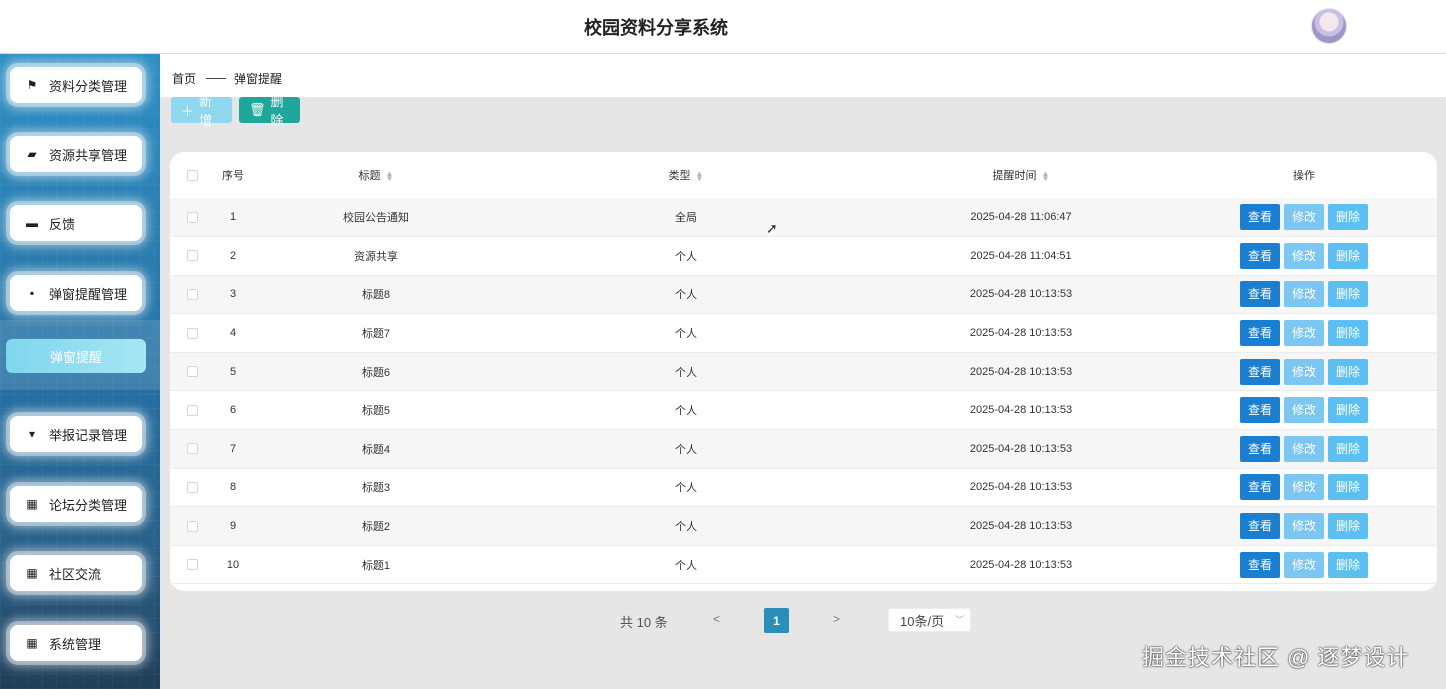  What do you see at coordinates (803, 449) in the screenshot?
I see `table-row: 7 标题4 个人 2025-04-28 10:13:53 查看 修改 删除` at bounding box center [803, 449].